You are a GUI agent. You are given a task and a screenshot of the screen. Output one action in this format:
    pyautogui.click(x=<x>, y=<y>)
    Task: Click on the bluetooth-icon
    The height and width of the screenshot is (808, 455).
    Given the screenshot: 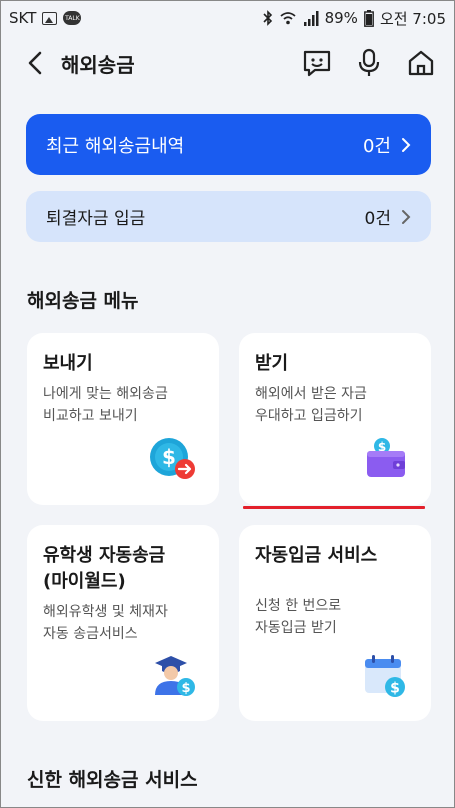 What is the action you would take?
    pyautogui.click(x=267, y=18)
    